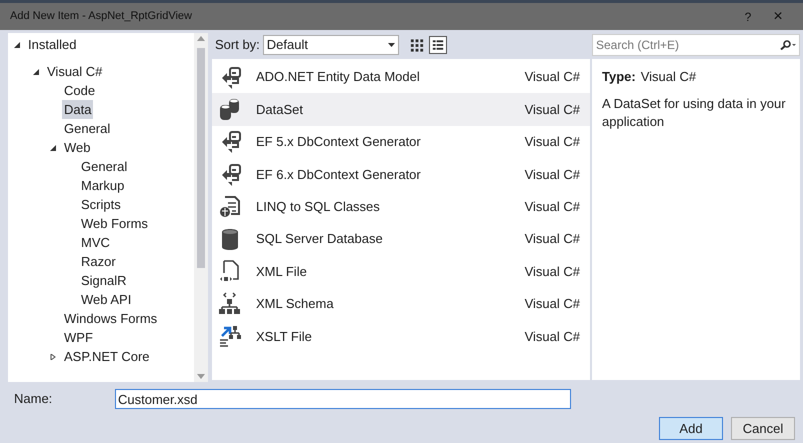  I want to click on search-icon, so click(788, 45).